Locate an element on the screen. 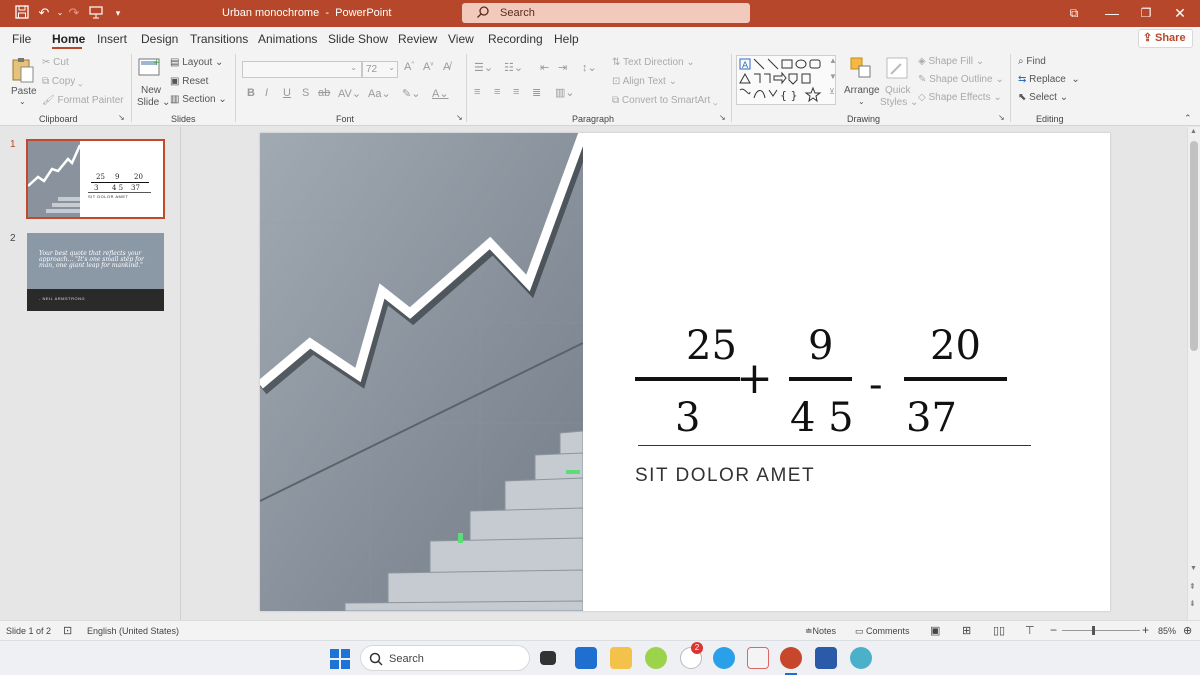  font-launcher-icon: ↘ is located at coordinates (459, 117).